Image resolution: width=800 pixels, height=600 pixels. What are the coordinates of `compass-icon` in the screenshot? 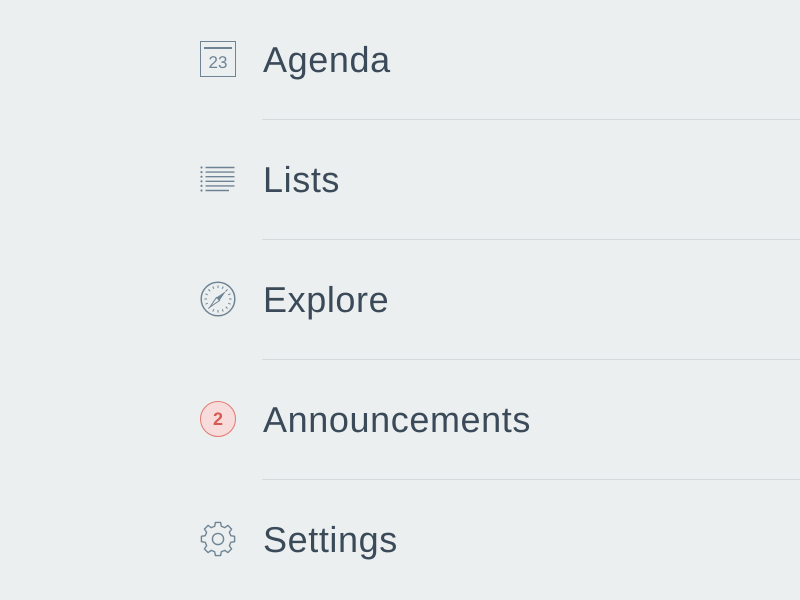 It's located at (218, 299).